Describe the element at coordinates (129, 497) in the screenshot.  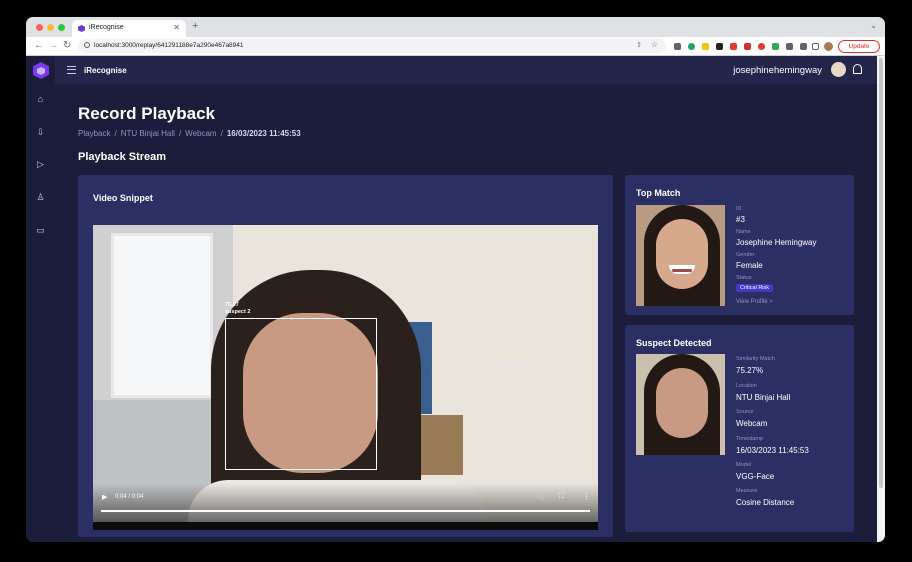
I see `video-time: 0:04 / 0:04` at that location.